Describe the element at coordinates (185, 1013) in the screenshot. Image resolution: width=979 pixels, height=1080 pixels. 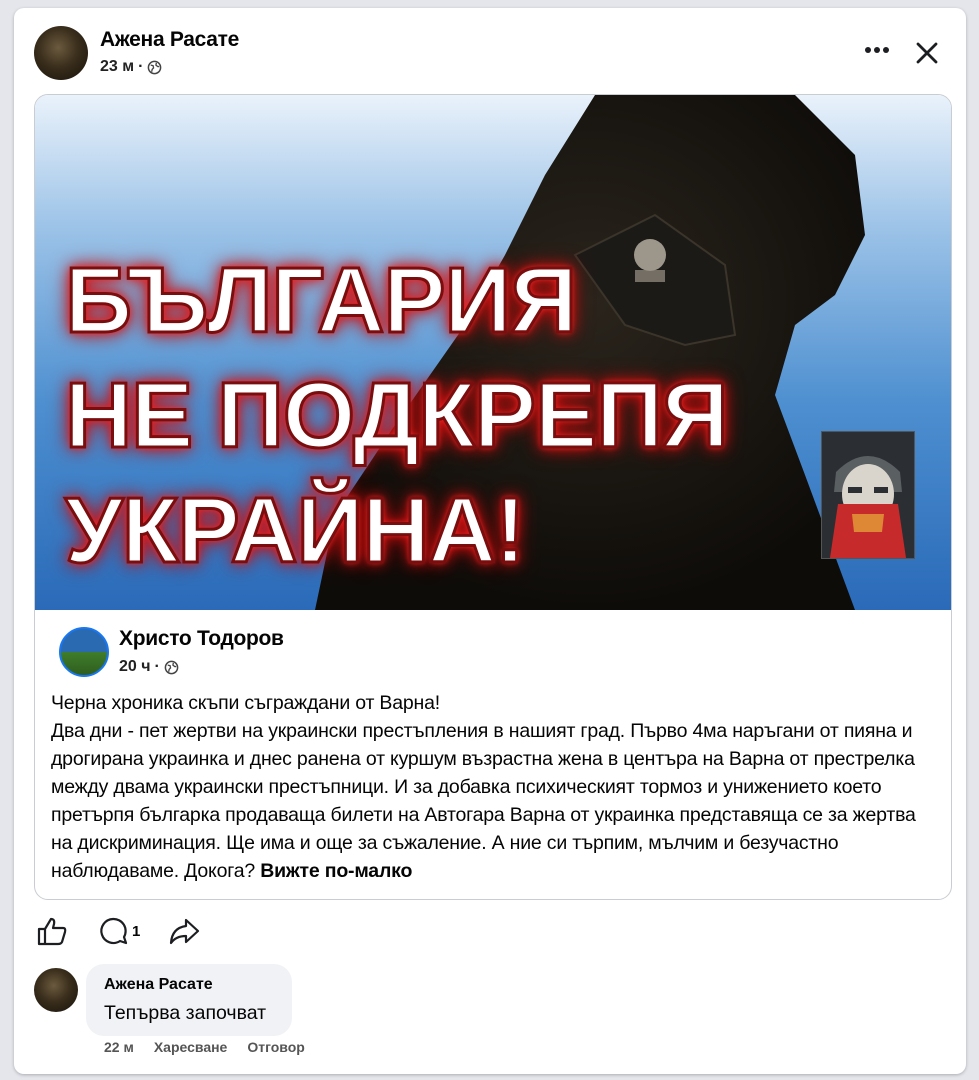
I see `comment-text: Тепърва започват` at that location.